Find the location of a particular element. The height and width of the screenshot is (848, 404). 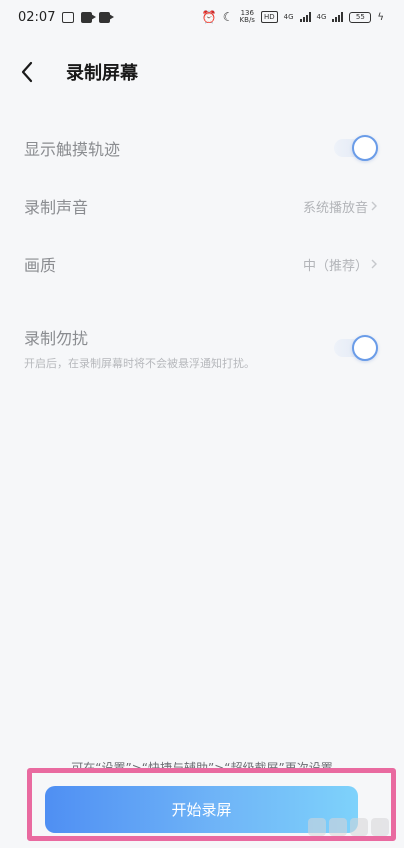

setting-sound-value: 系统播放音 is located at coordinates (335, 208).